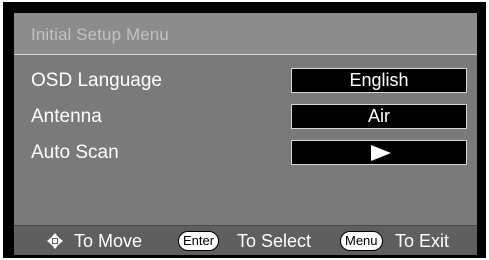 Image resolution: width=489 pixels, height=260 pixels. Describe the element at coordinates (245, 154) in the screenshot. I see `menu-row-auto-scan: Auto Scan` at that location.